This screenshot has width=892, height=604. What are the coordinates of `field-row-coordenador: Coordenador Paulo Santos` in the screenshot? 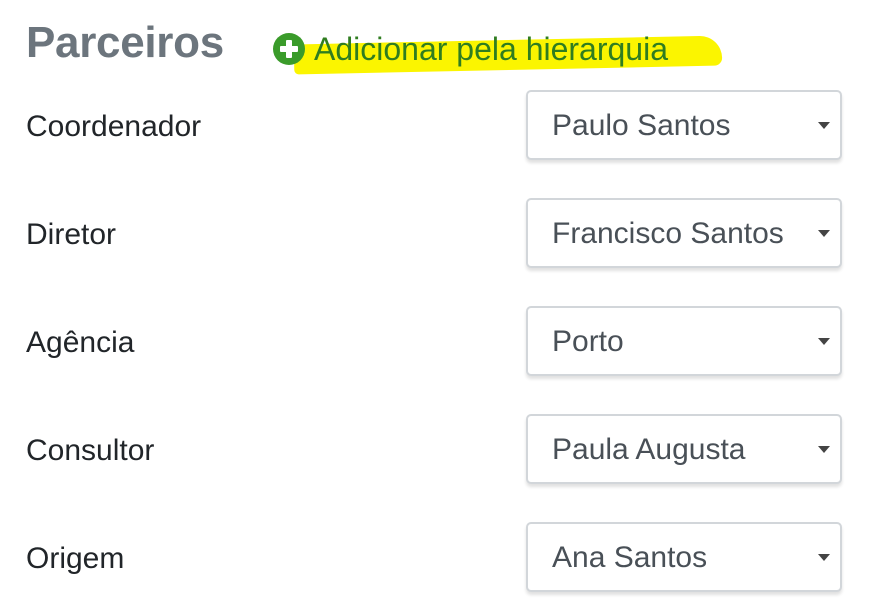 It's located at (436, 127).